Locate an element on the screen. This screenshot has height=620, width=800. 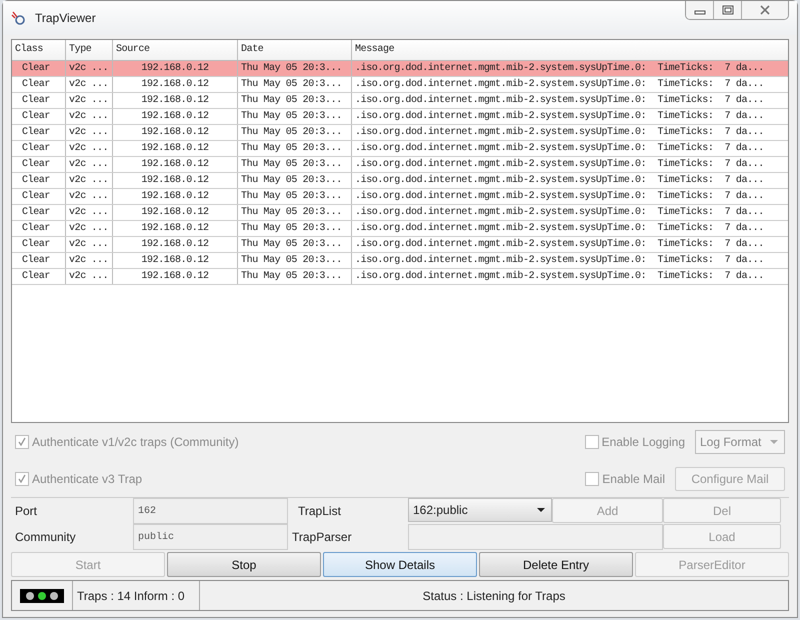
traplist-label: TrapList is located at coordinates (319, 511).